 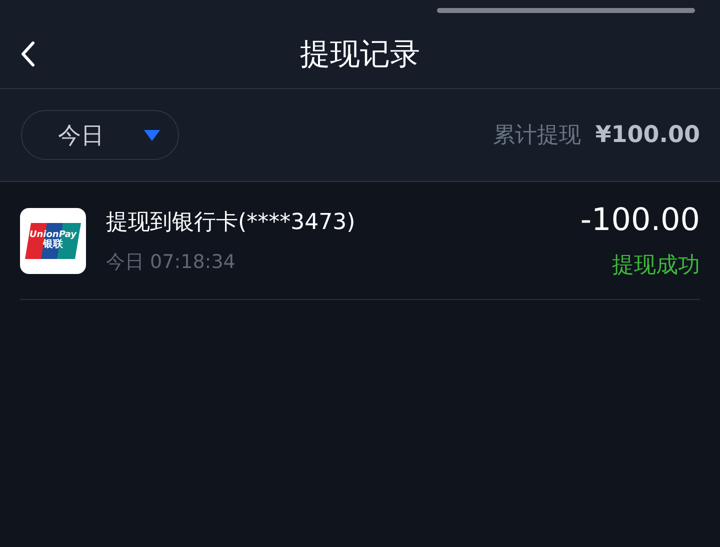 I want to click on date-filter-dropdown: 今日, so click(x=100, y=135).